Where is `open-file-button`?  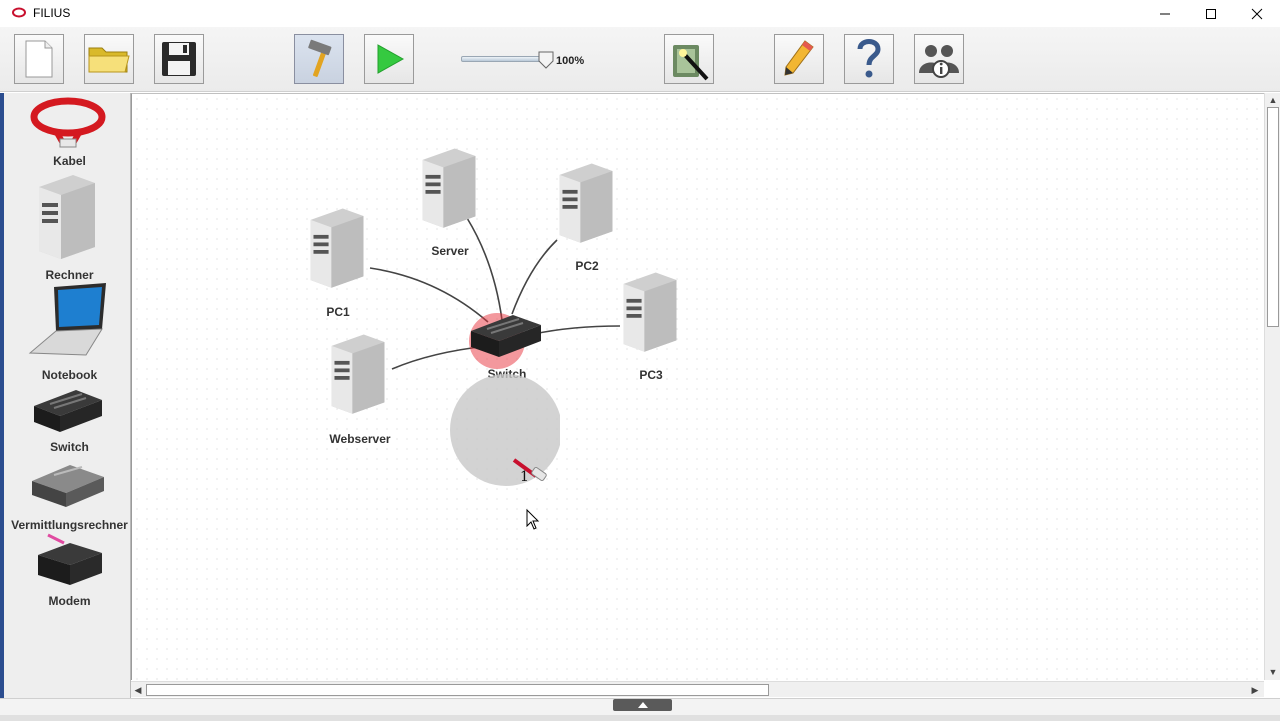
open-file-button is located at coordinates (109, 59).